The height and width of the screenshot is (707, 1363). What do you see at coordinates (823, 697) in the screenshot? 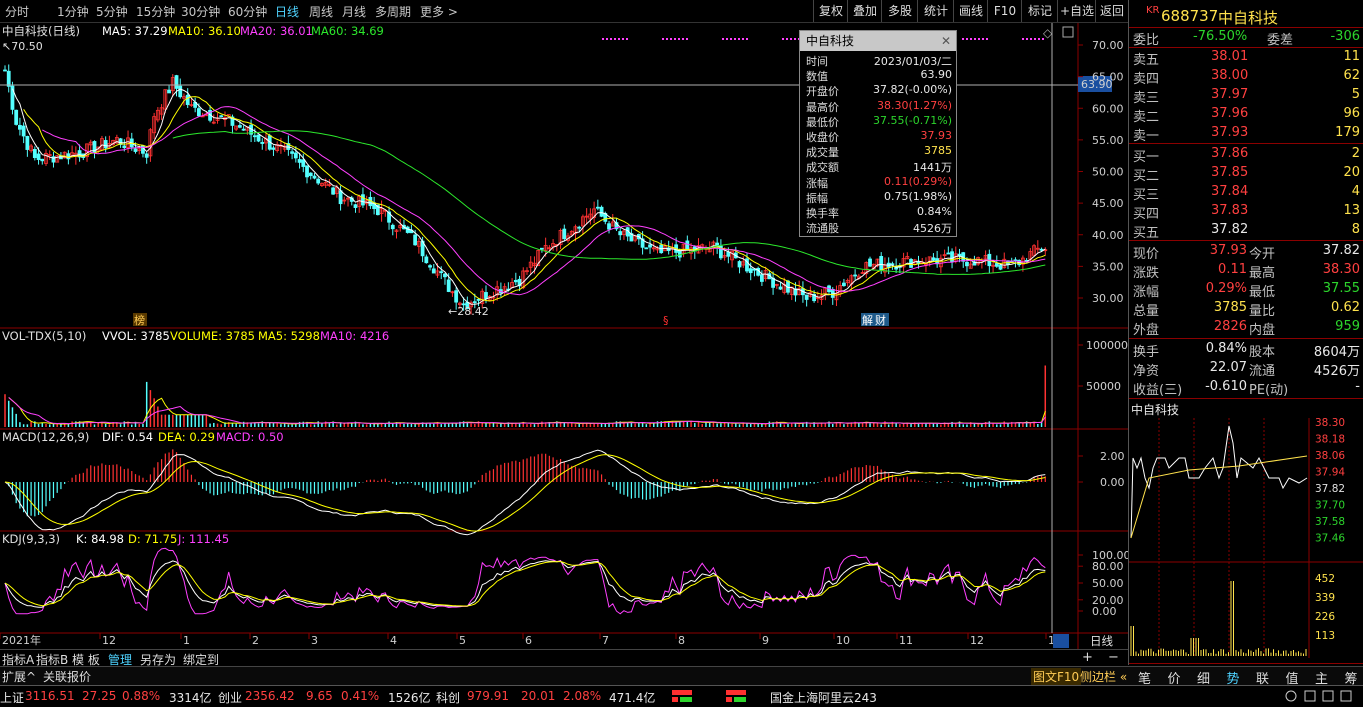
I see `server-name: 国金上海阿里云243` at bounding box center [823, 697].